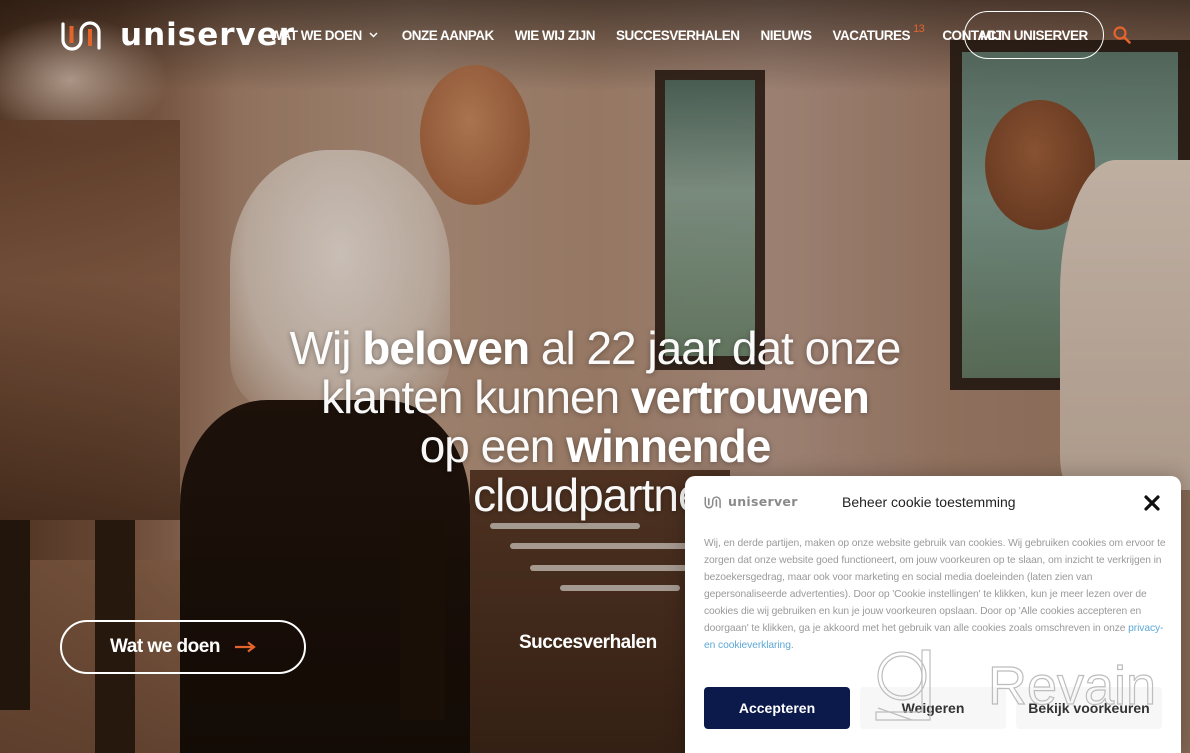 The image size is (1190, 753). Describe the element at coordinates (326, 348) in the screenshot. I see `headline-text: Wij` at that location.